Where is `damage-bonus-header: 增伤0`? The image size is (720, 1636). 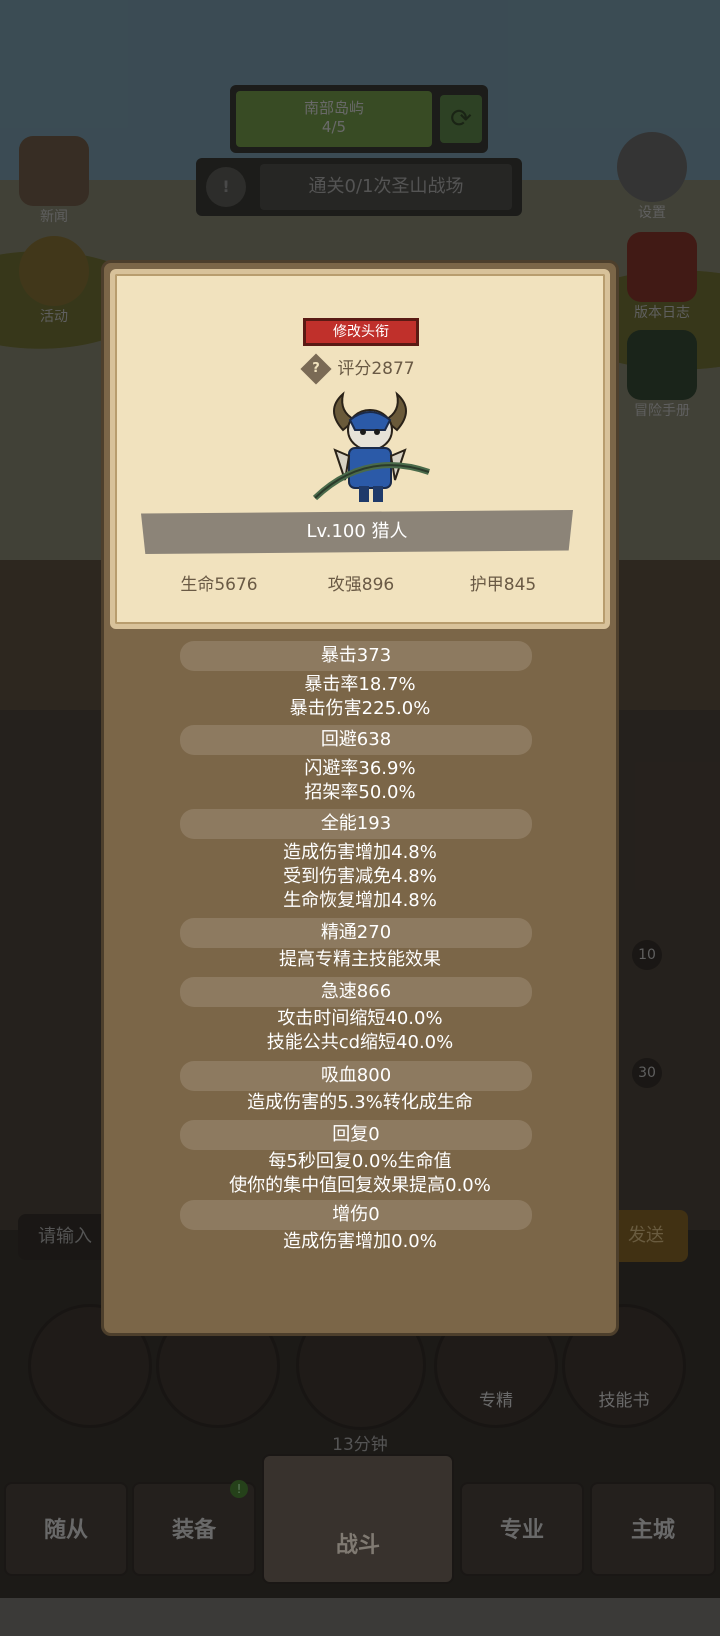
damage-bonus-header: 增伤0 is located at coordinates (356, 1215).